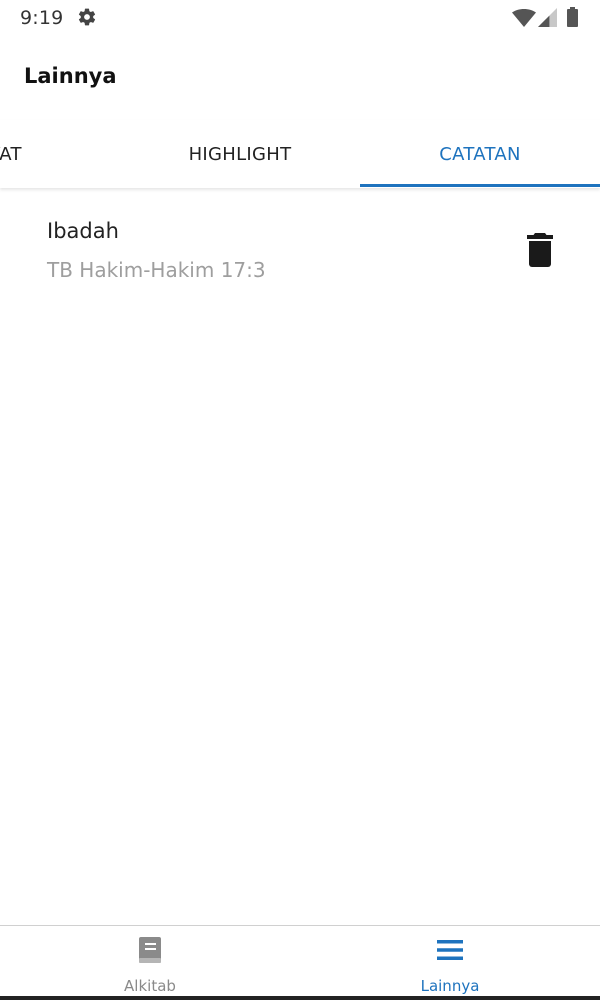  Describe the element at coordinates (450, 963) in the screenshot. I see `nav-item-lainnya: Lainnya` at that location.